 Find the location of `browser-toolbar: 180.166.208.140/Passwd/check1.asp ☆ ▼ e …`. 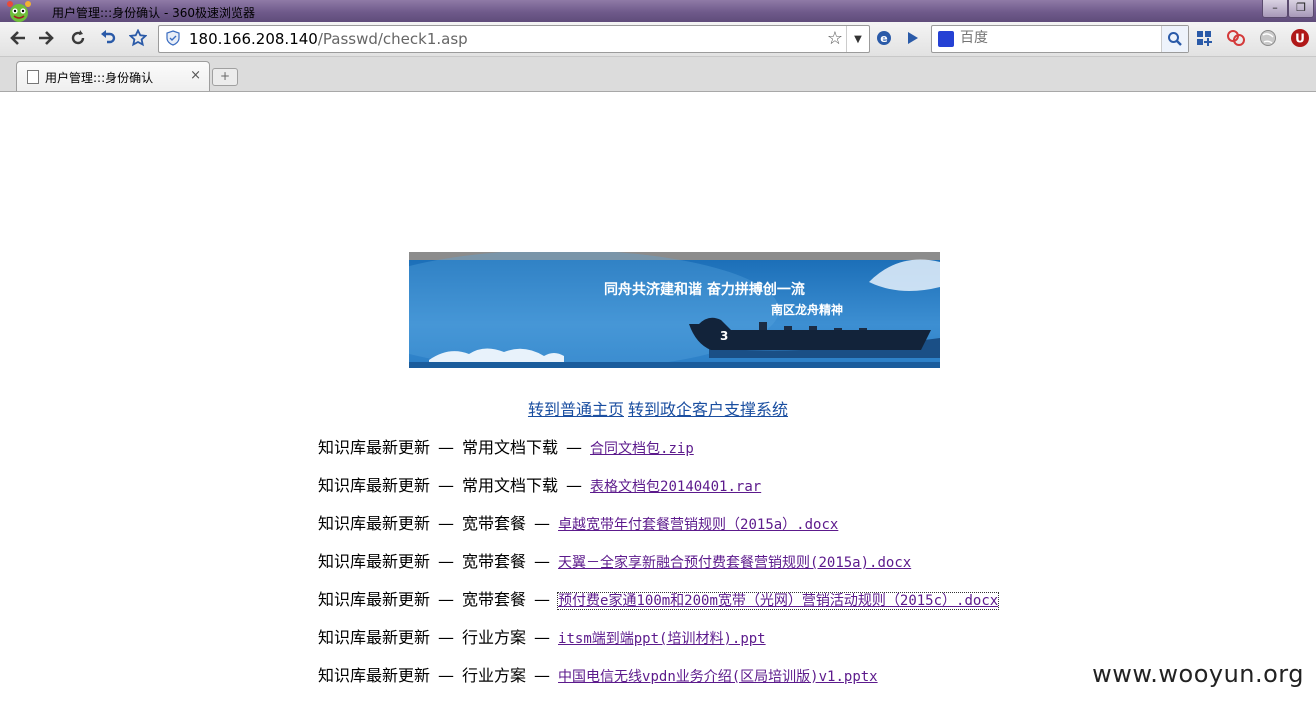

browser-toolbar: 180.166.208.140/Passwd/check1.asp ☆ ▼ e … is located at coordinates (658, 39).